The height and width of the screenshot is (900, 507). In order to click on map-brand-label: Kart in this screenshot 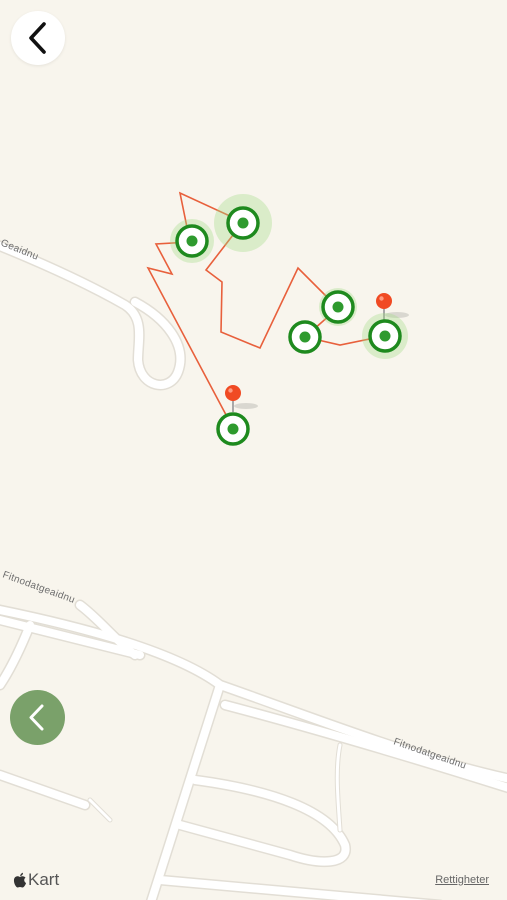, I will do `click(44, 879)`.